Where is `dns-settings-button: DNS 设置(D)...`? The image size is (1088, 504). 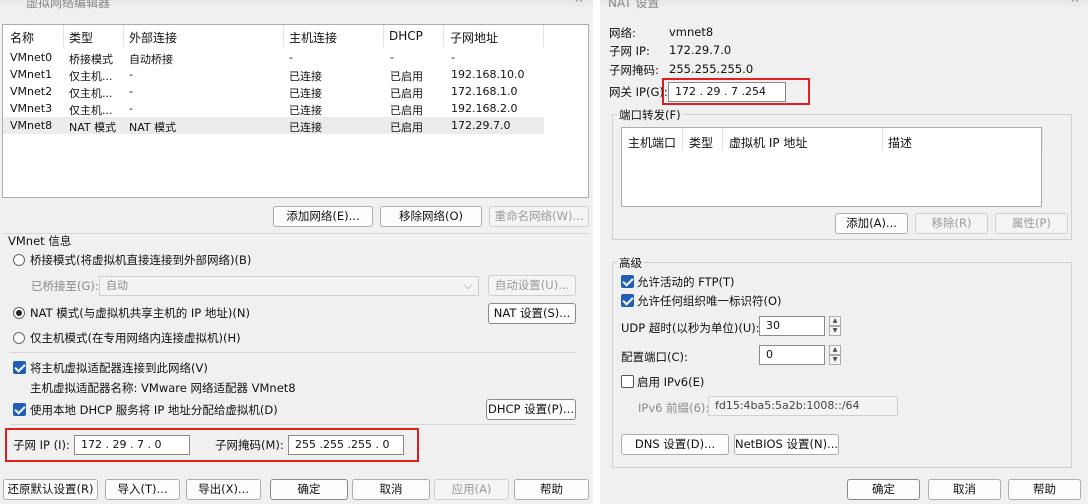 dns-settings-button: DNS 设置(D)... is located at coordinates (675, 444).